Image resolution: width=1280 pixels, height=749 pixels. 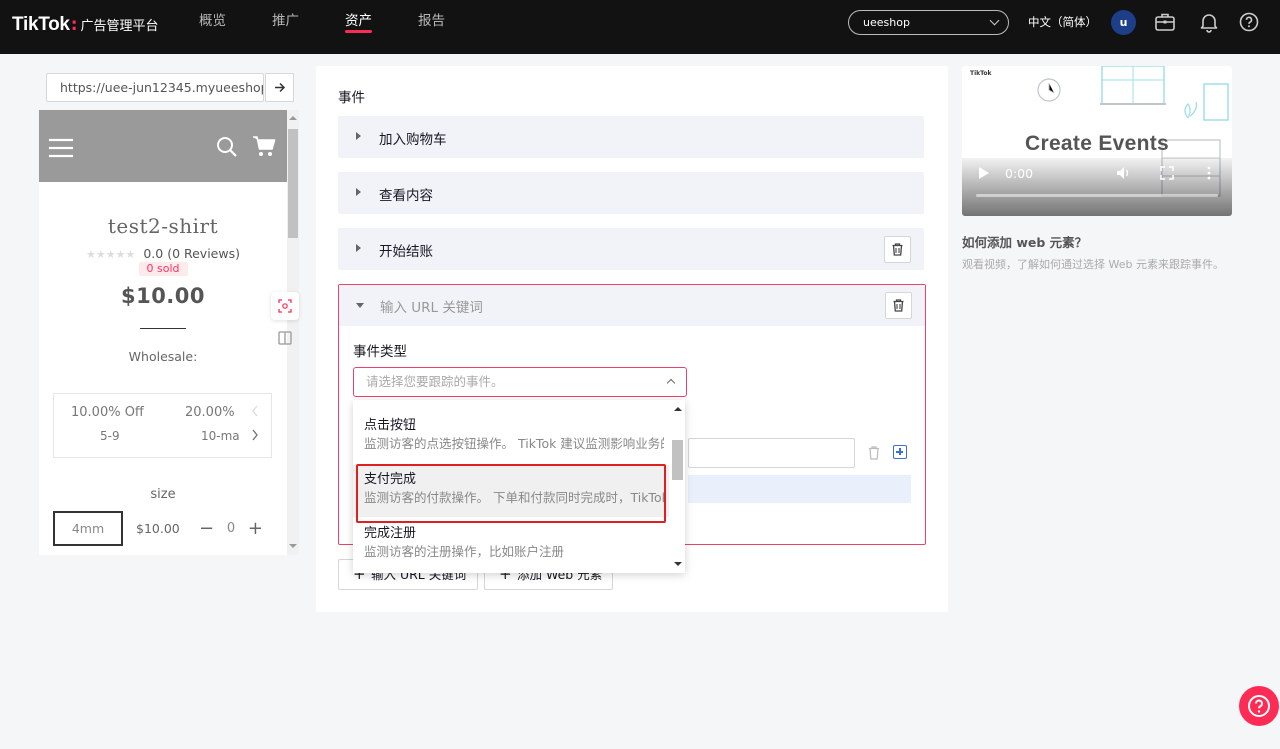 What do you see at coordinates (632, 305) in the screenshot?
I see `url-keyword-header: 输入 URL 关键词` at bounding box center [632, 305].